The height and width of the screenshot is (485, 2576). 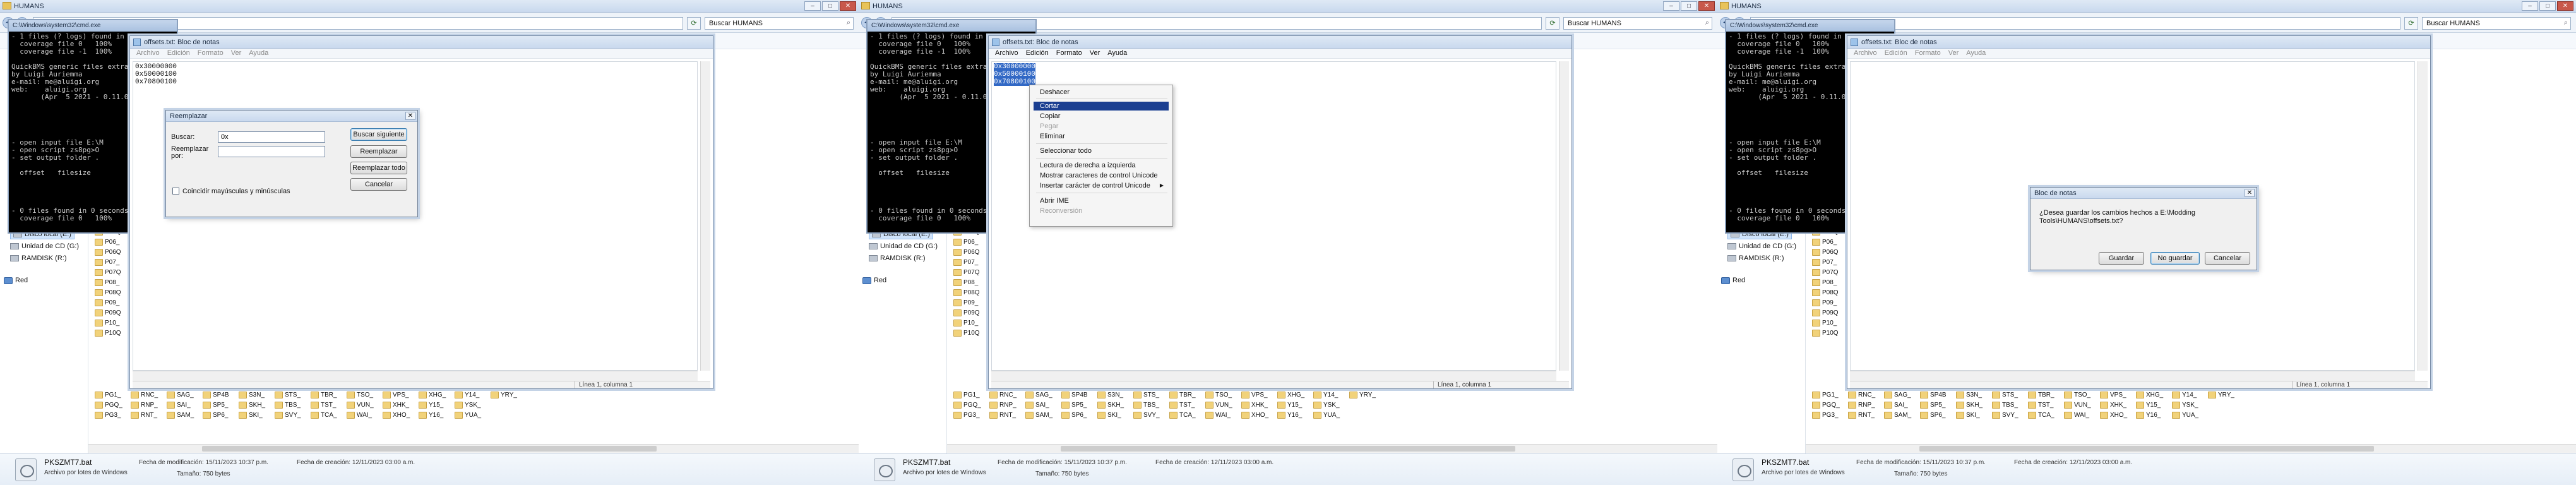 What do you see at coordinates (2547, 6) in the screenshot?
I see `maximize-button: □` at bounding box center [2547, 6].